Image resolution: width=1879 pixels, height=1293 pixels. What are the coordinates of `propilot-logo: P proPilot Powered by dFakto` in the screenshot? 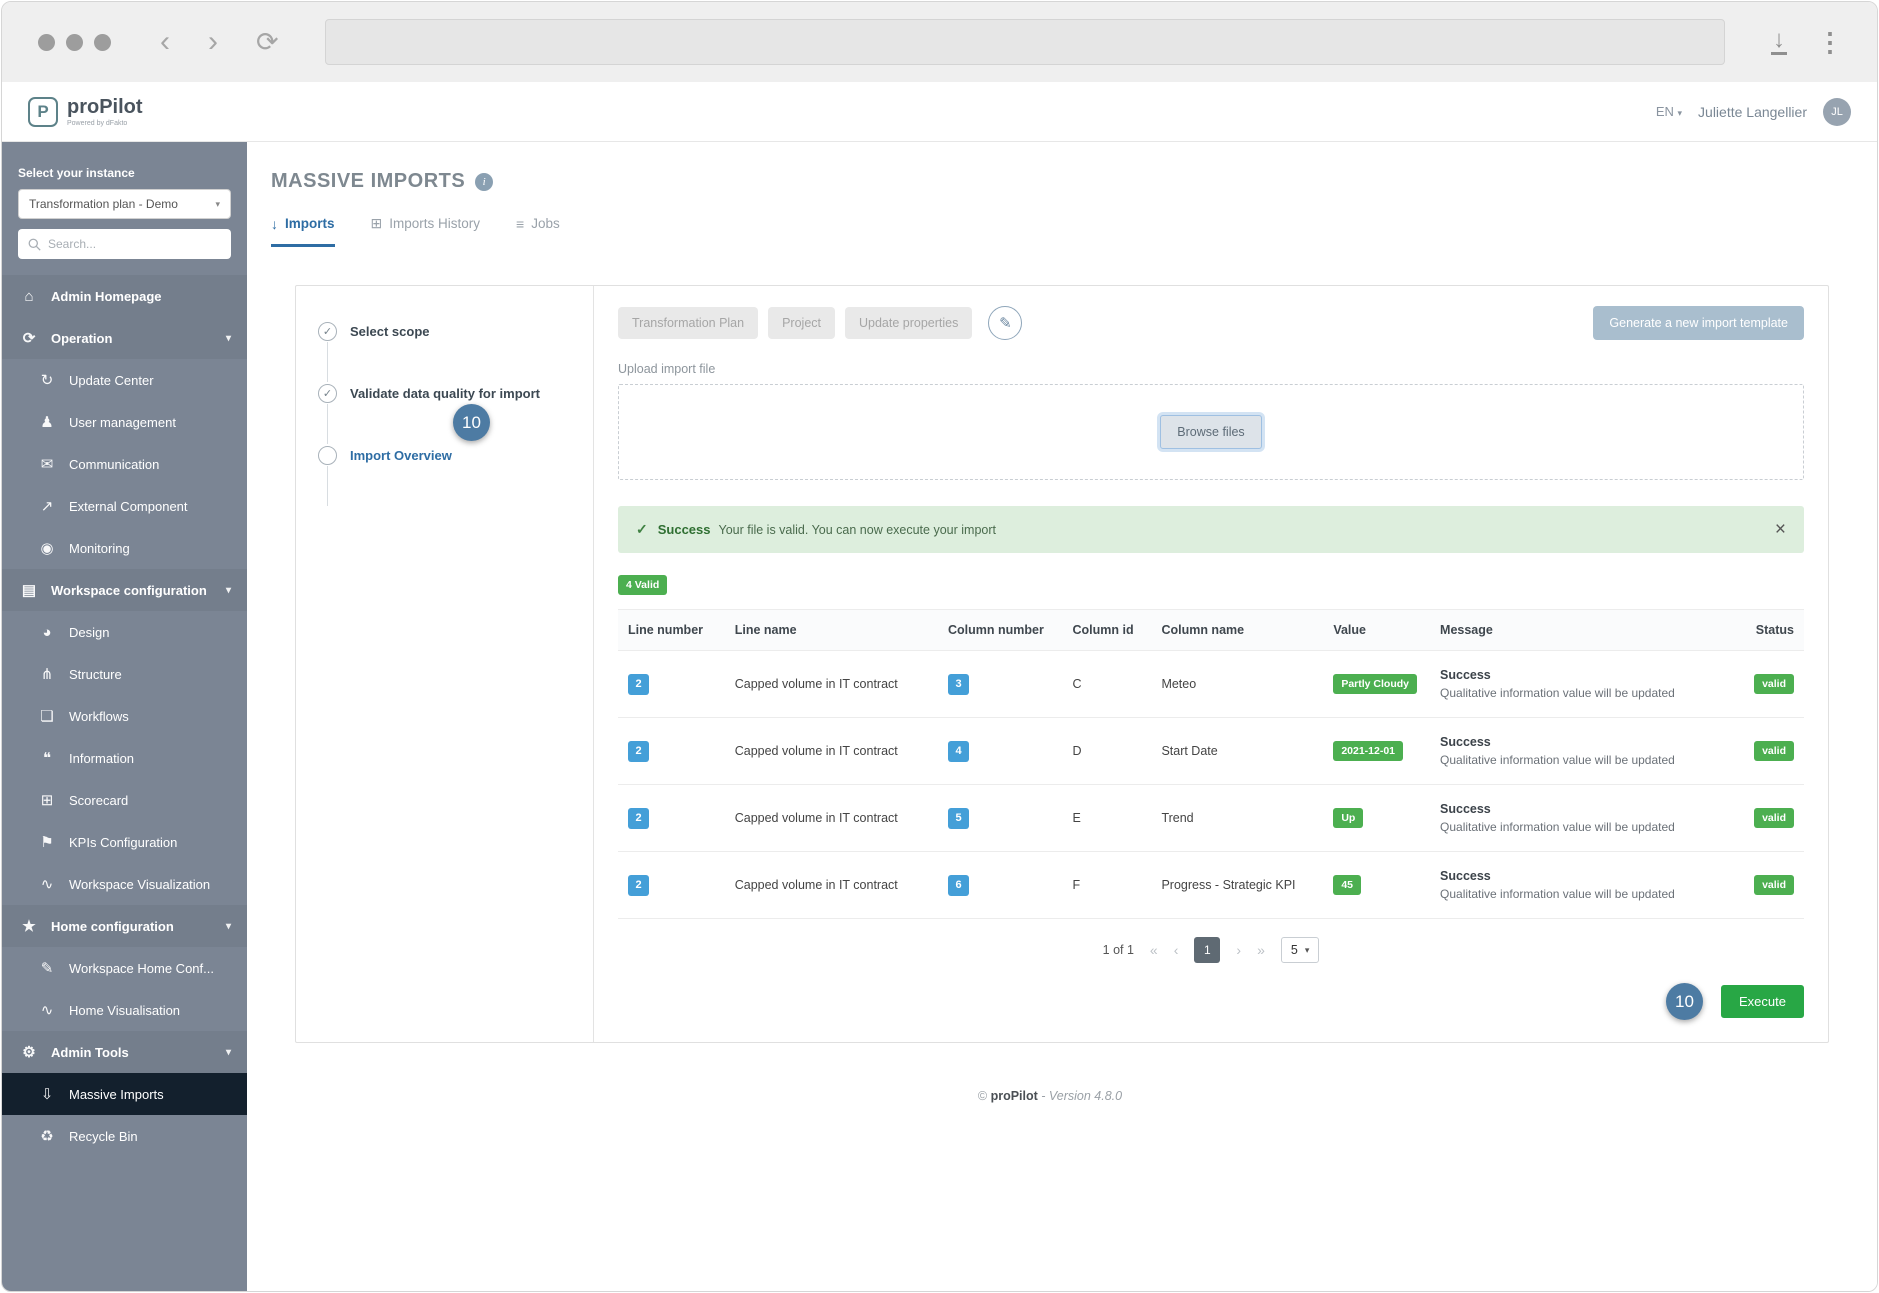 It's located at (85, 111).